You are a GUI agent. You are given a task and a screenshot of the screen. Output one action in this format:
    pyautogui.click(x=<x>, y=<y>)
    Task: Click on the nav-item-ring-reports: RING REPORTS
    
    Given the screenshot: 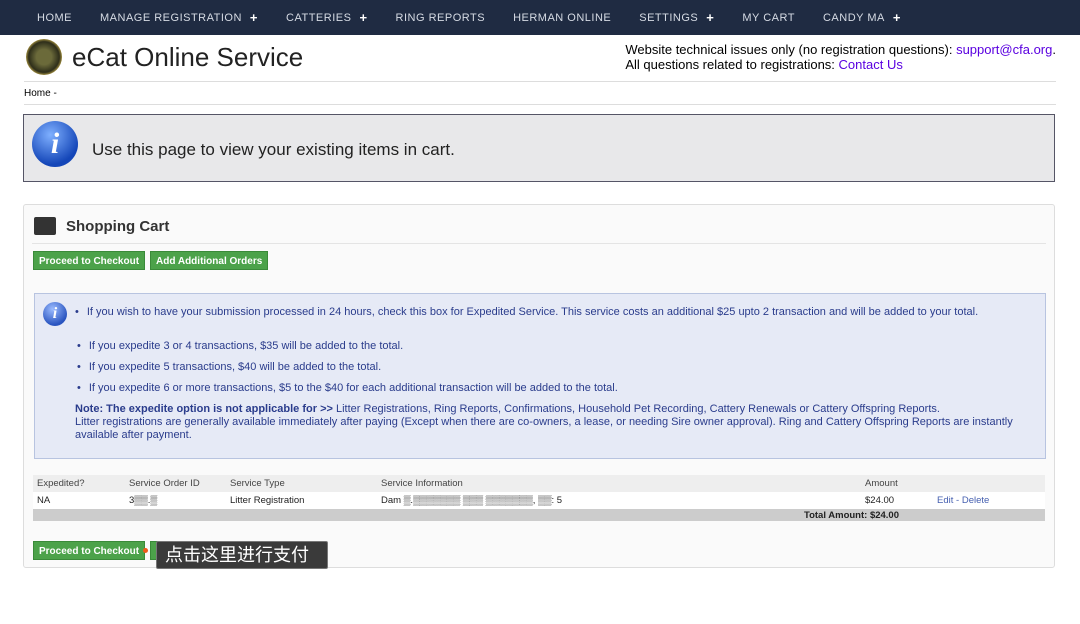 What is the action you would take?
    pyautogui.click(x=441, y=18)
    